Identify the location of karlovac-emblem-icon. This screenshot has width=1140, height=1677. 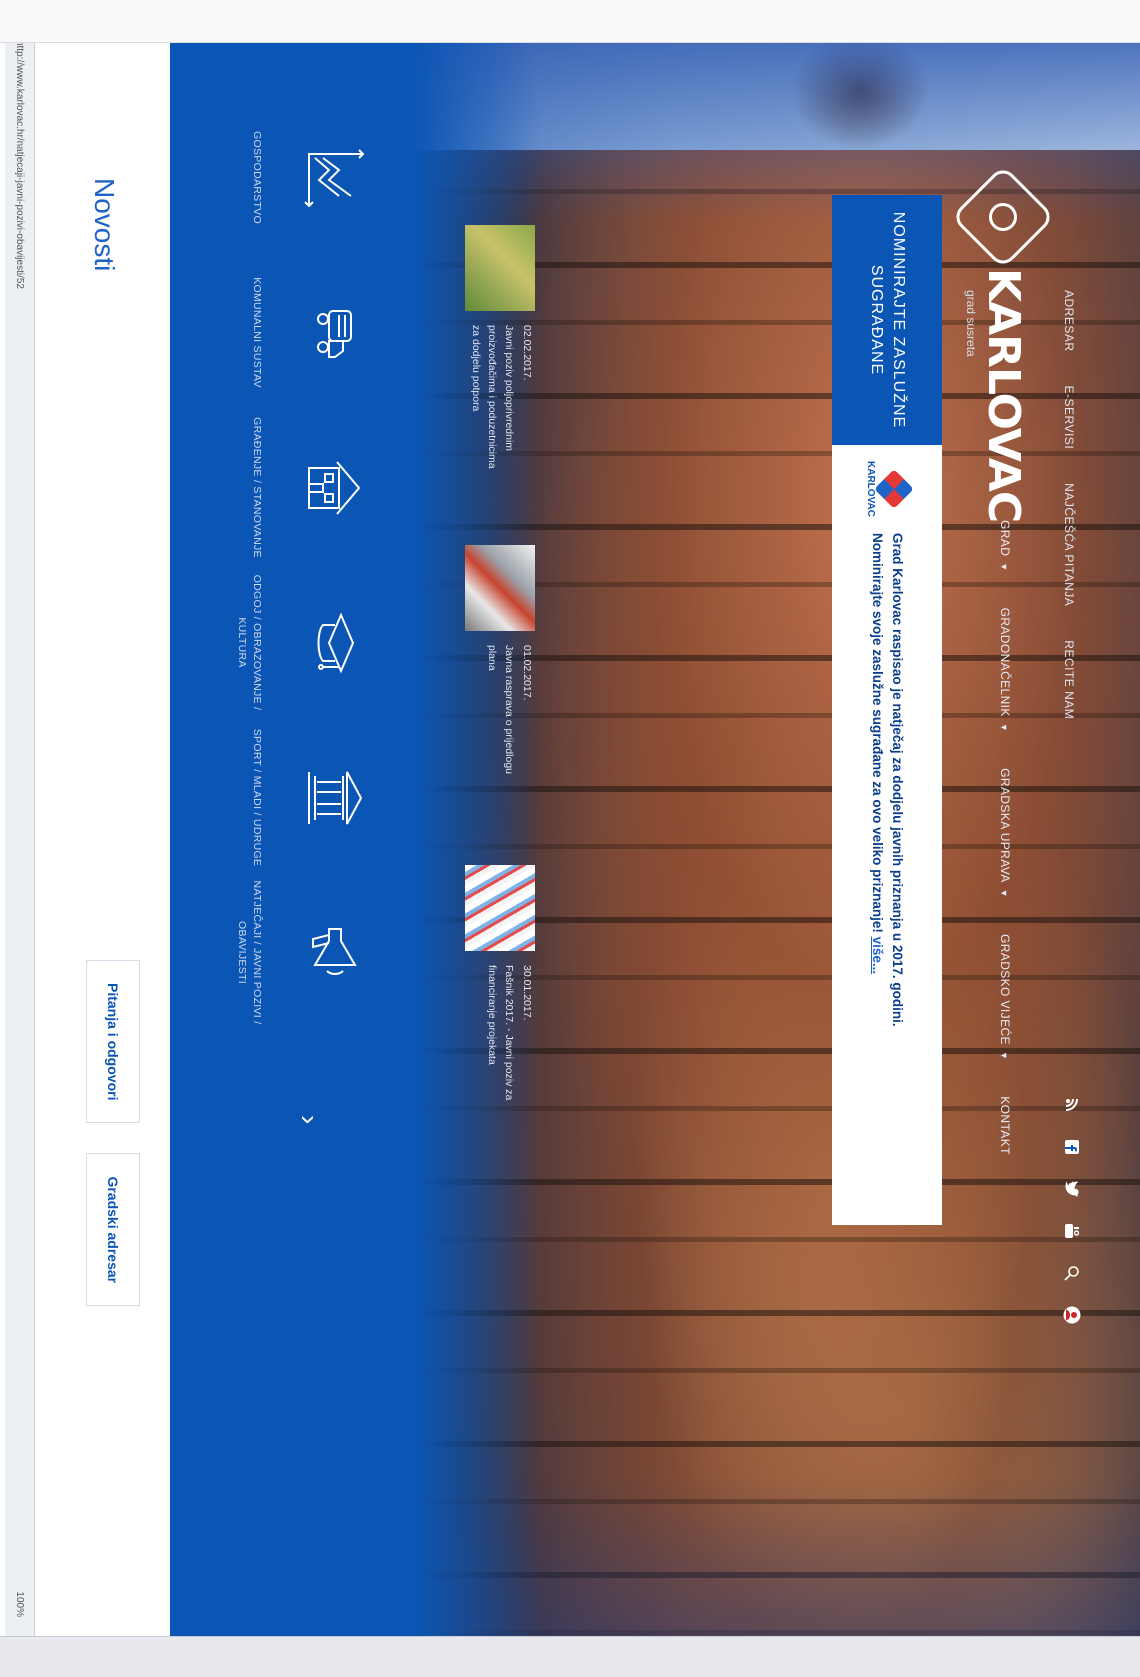
(894, 489).